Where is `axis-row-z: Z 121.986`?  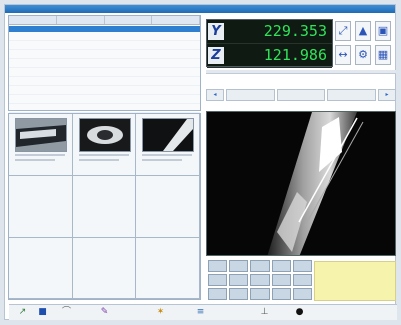 axis-row-z: Z 121.986 is located at coordinates (269, 56).